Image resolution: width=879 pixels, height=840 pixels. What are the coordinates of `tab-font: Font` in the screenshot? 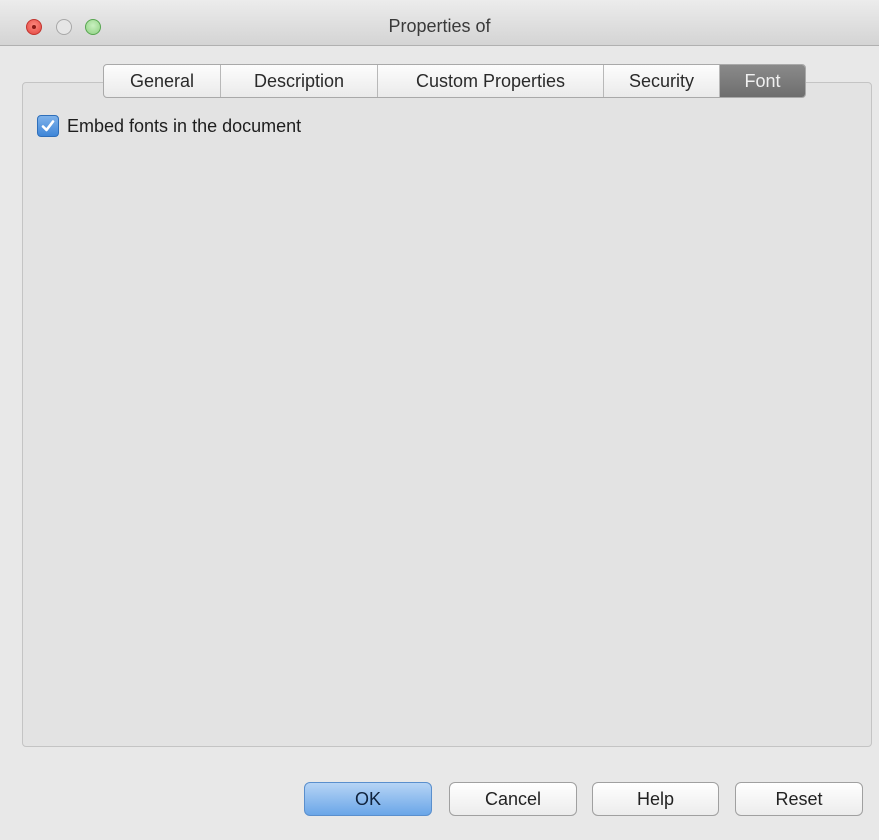 It's located at (762, 81).